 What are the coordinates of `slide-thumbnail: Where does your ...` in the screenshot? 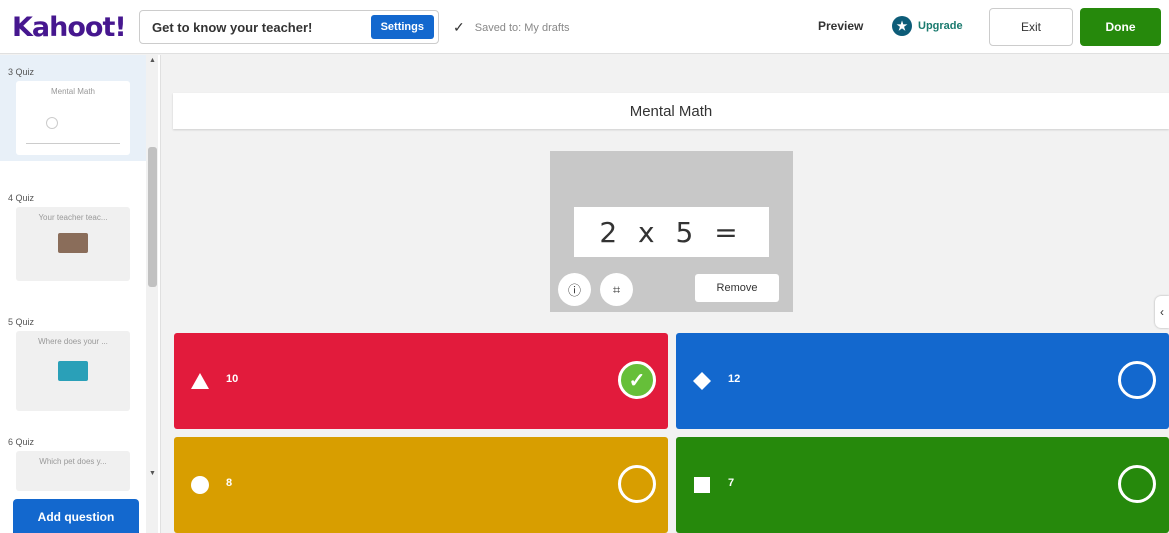 It's located at (73, 371).